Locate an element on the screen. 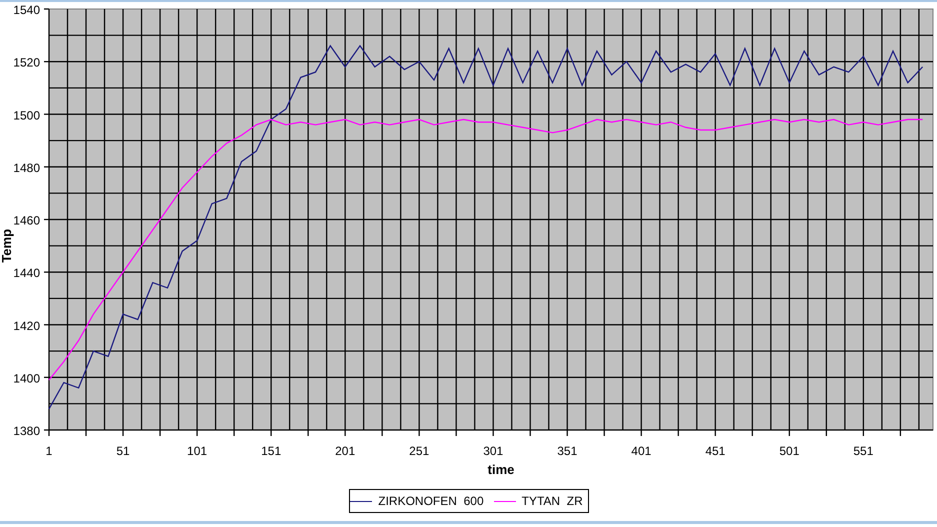 Image resolution: width=937 pixels, height=527 pixels. y-tick-label: 1440 is located at coordinates (26, 273).